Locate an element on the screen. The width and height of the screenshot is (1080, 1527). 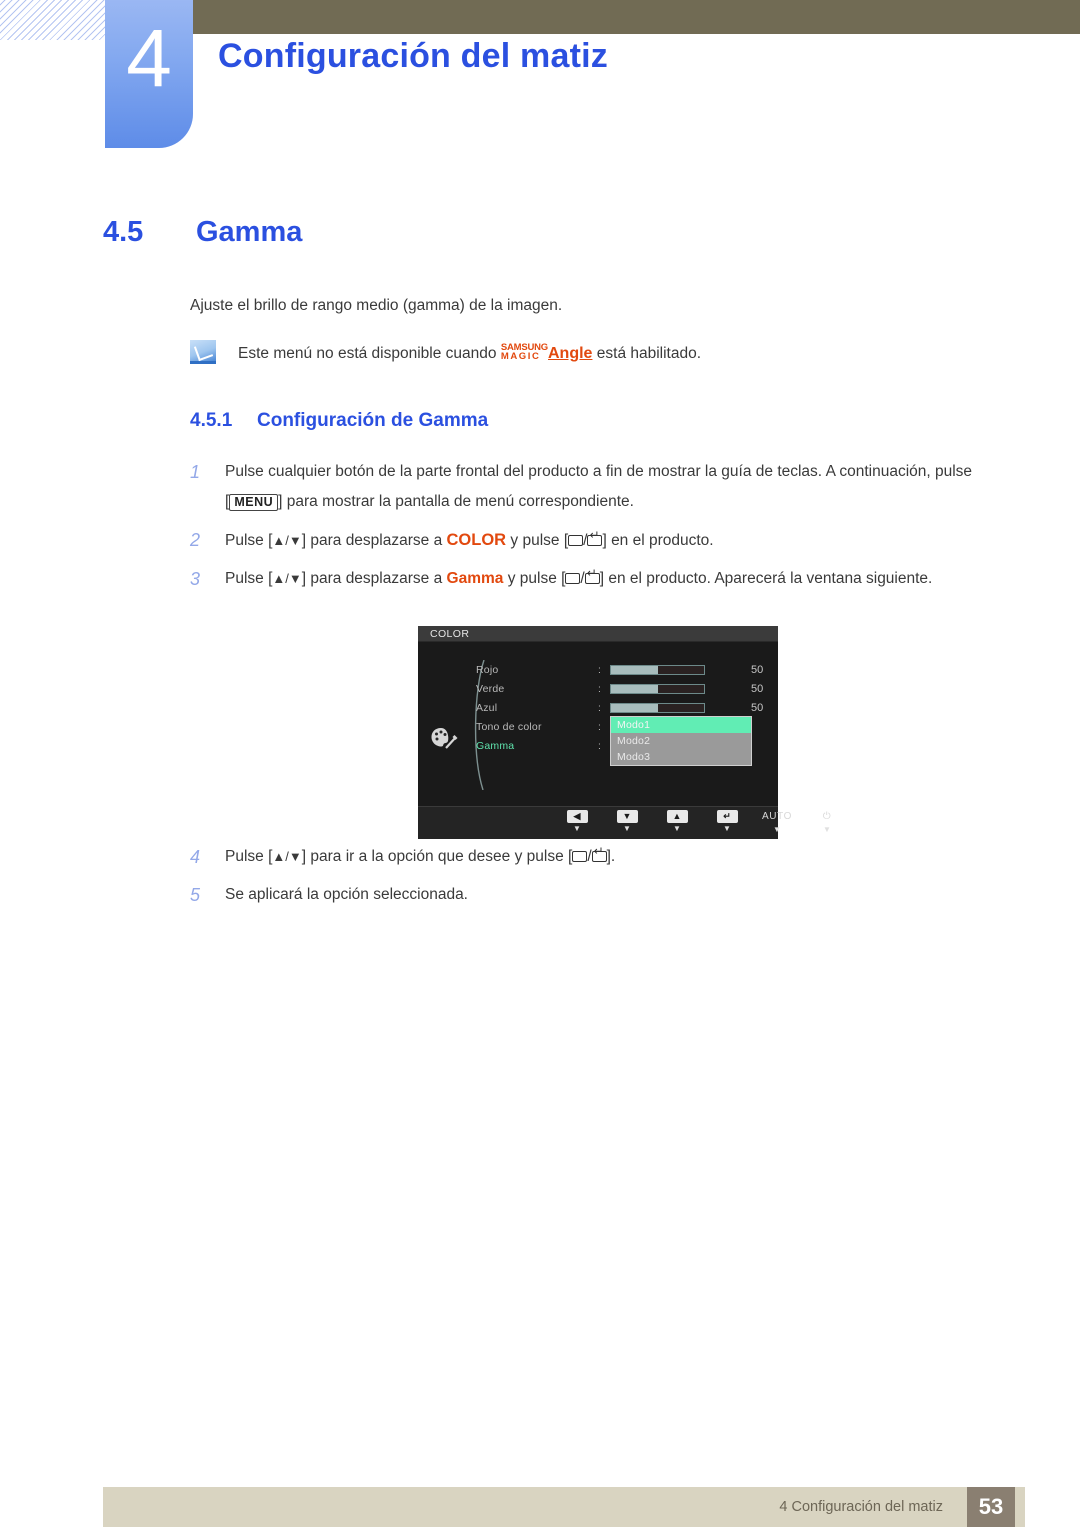
osd-key: ◀ ▼ is located at coordinates (577, 821).